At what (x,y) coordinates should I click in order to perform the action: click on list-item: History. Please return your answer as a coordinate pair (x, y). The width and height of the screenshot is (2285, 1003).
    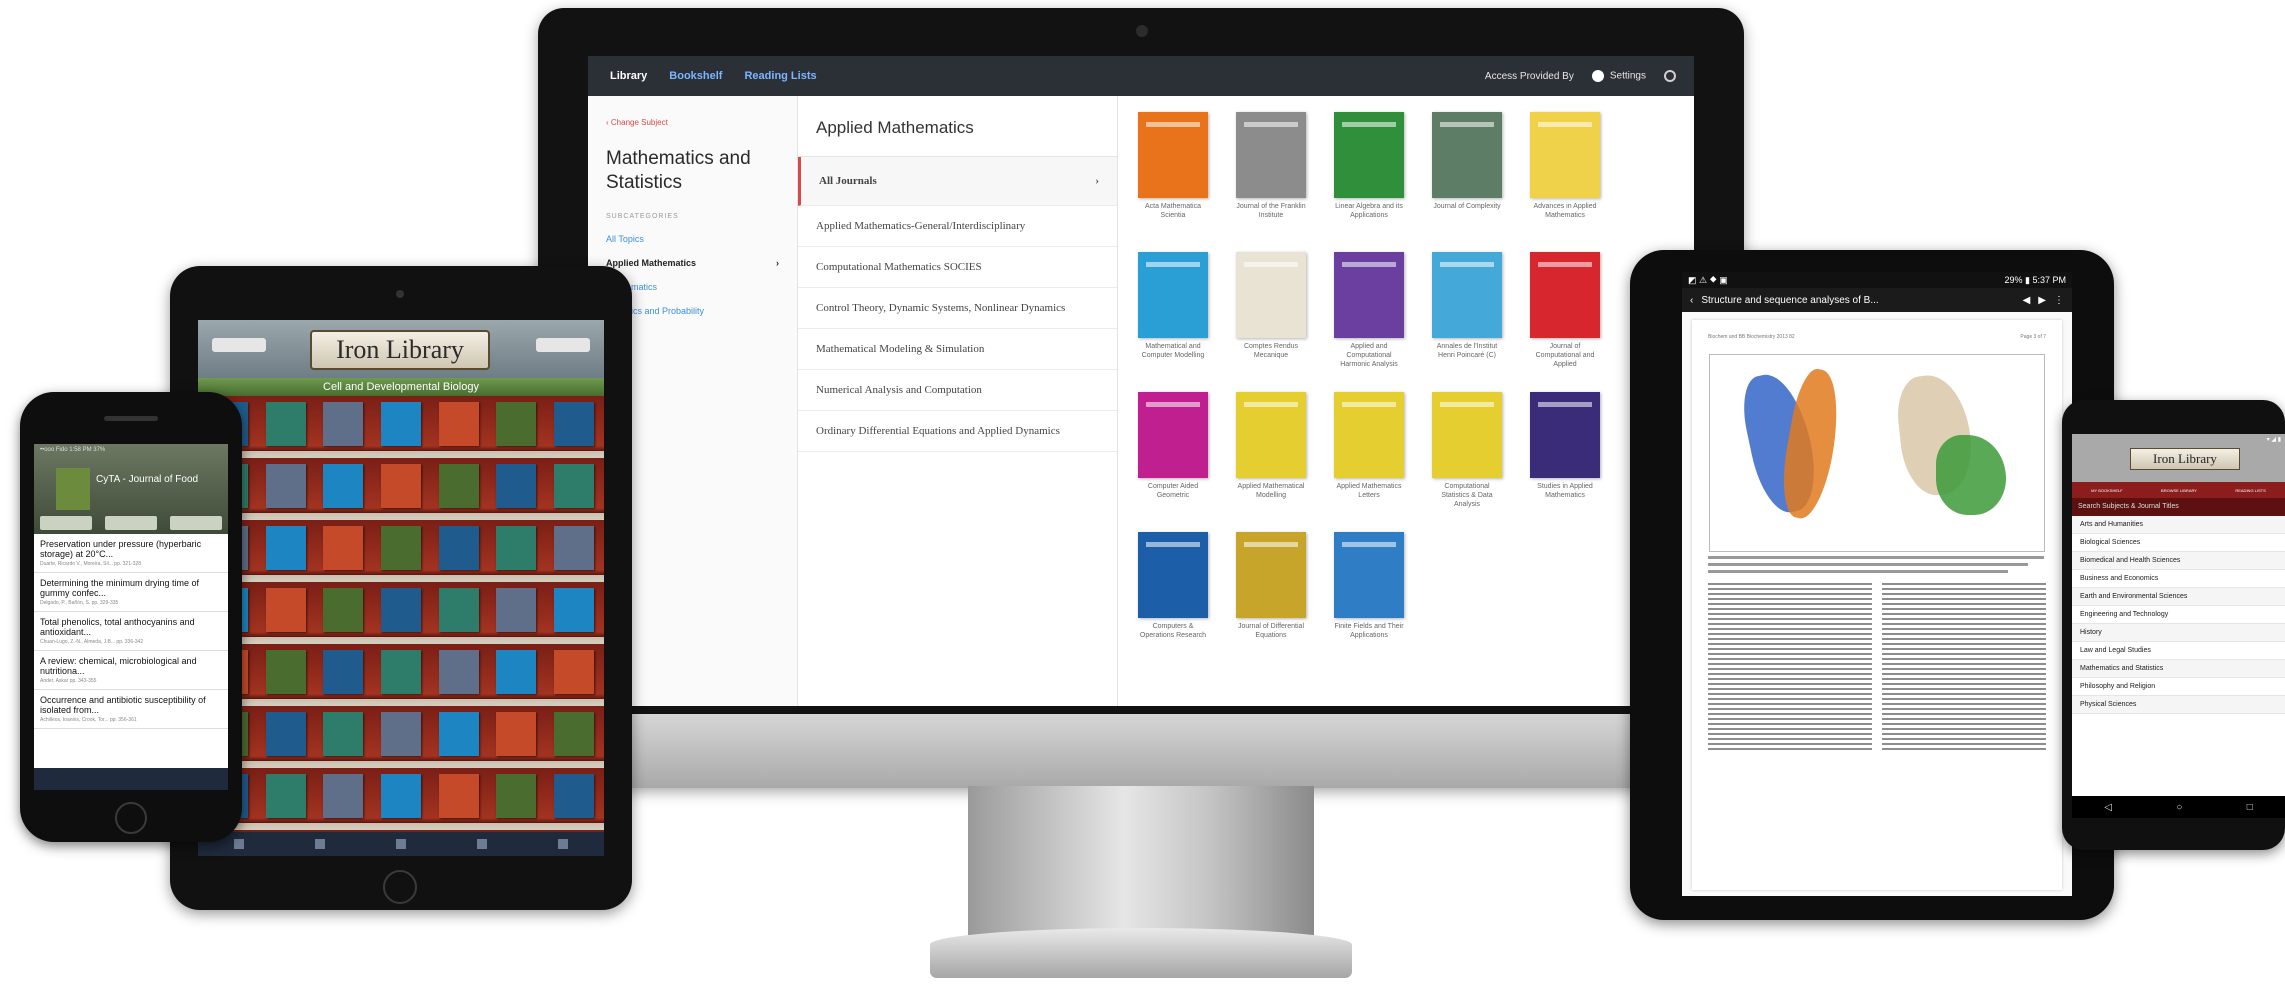
    Looking at the image, I should click on (2178, 633).